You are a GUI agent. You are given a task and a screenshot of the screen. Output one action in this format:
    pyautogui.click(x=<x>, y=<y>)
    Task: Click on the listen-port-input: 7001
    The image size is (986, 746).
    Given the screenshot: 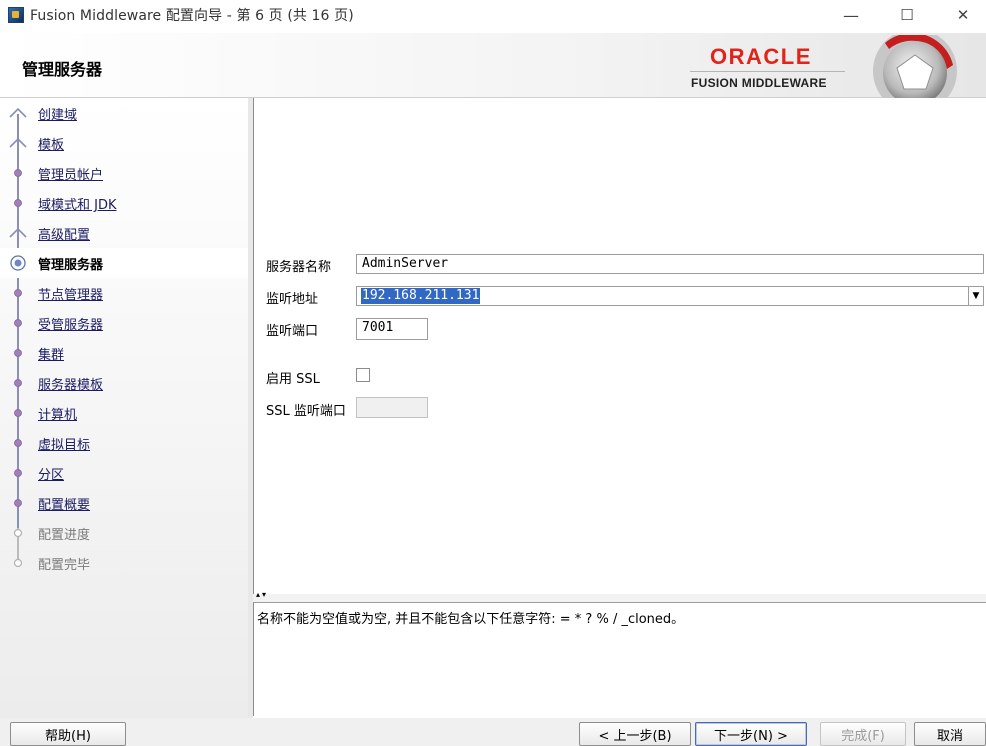 What is the action you would take?
    pyautogui.click(x=392, y=329)
    